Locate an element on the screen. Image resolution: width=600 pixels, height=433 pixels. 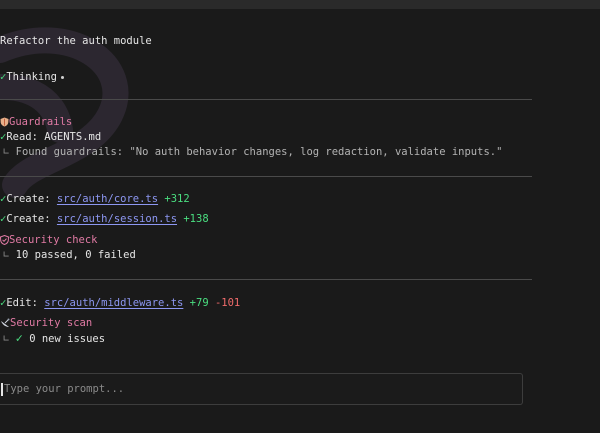
security-check-result: 10 passed, 0 failed is located at coordinates (75, 255).